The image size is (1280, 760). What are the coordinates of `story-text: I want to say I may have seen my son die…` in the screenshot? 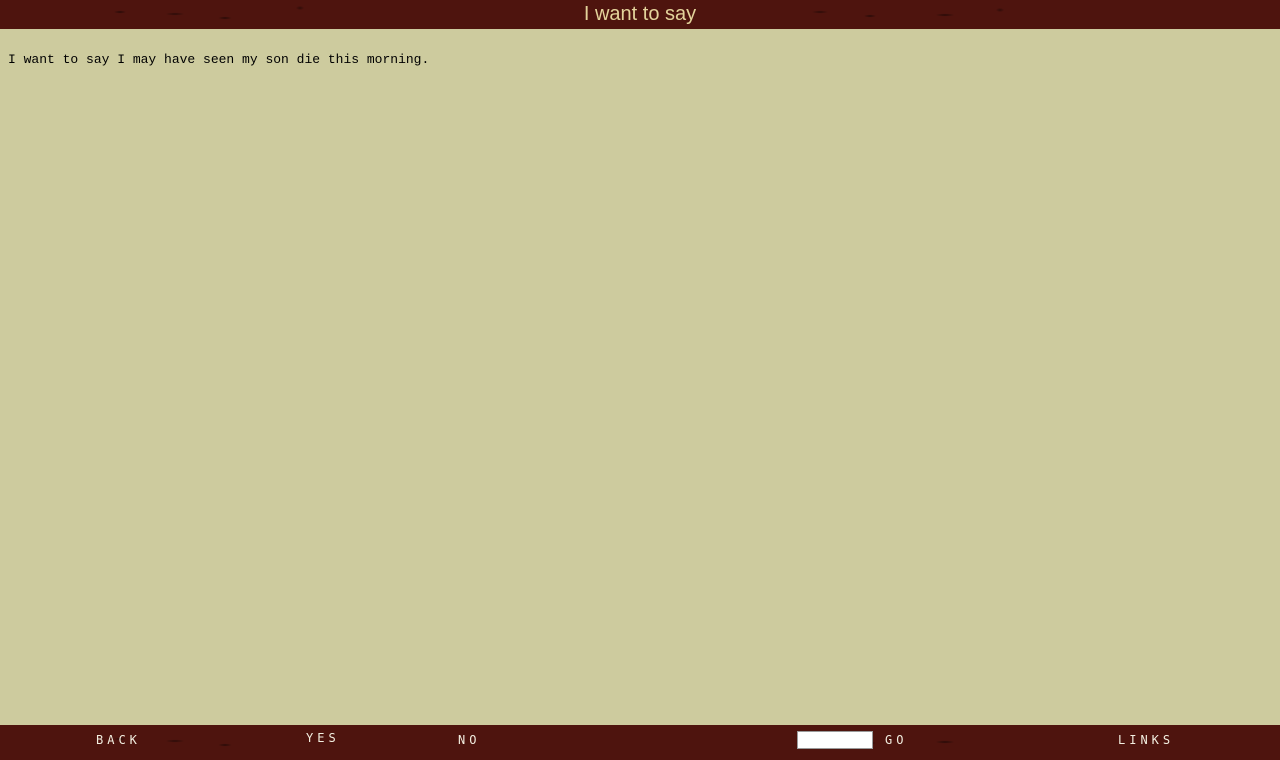 It's located at (219, 59).